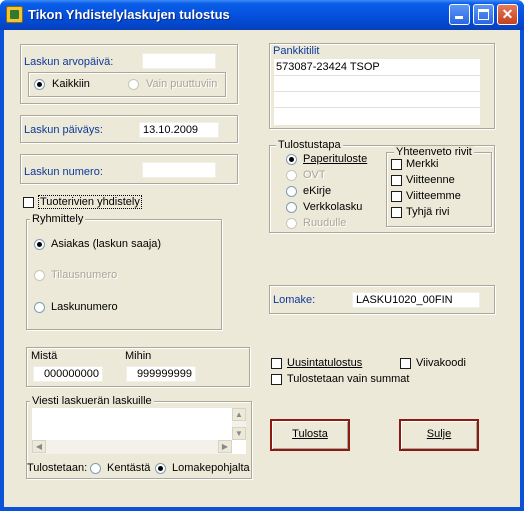 This screenshot has height=511, width=524. Describe the element at coordinates (396, 196) in the screenshot. I see `check-our-ref` at that location.